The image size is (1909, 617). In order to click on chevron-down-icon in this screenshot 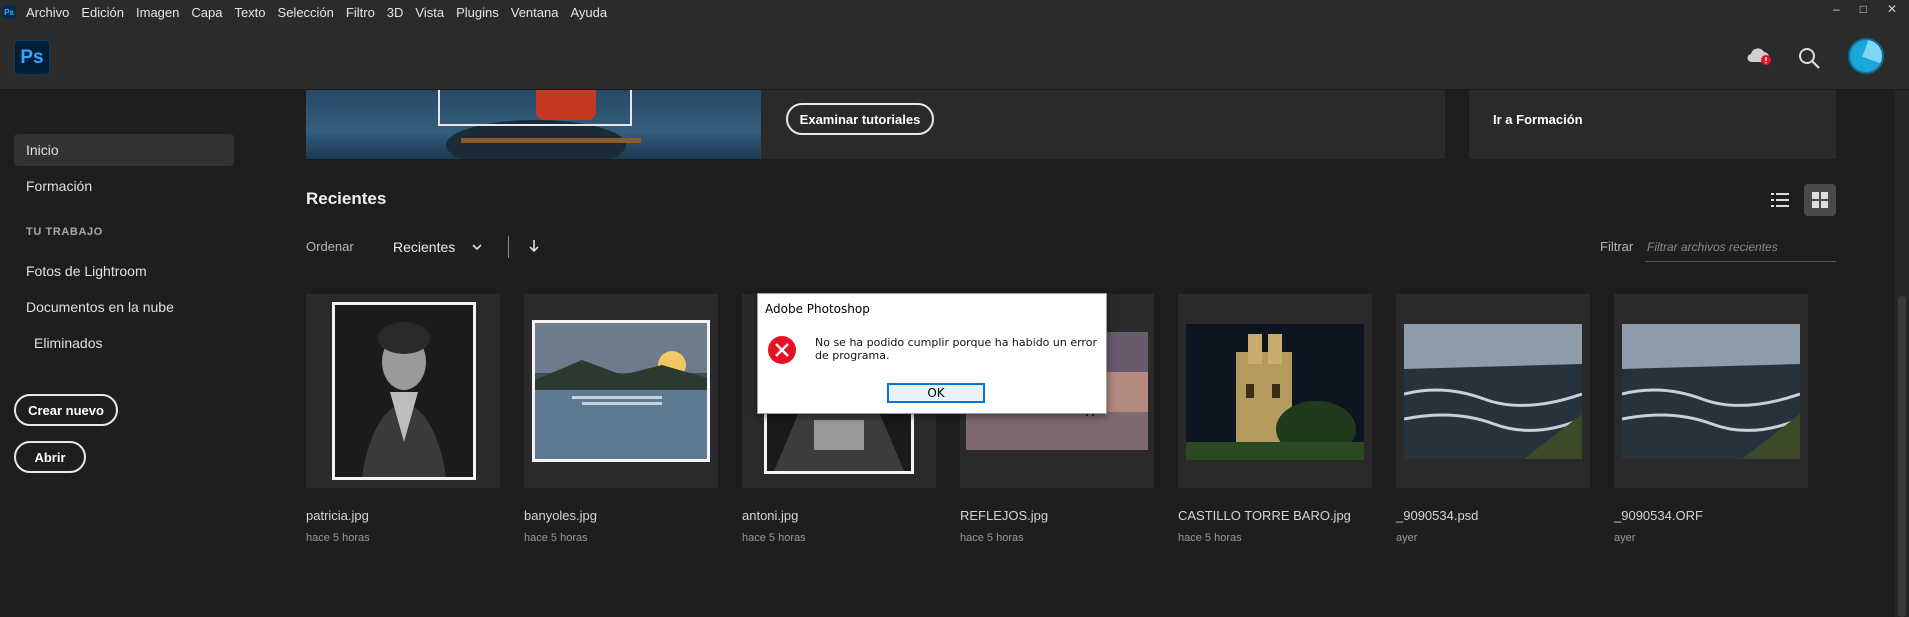, I will do `click(477, 247)`.